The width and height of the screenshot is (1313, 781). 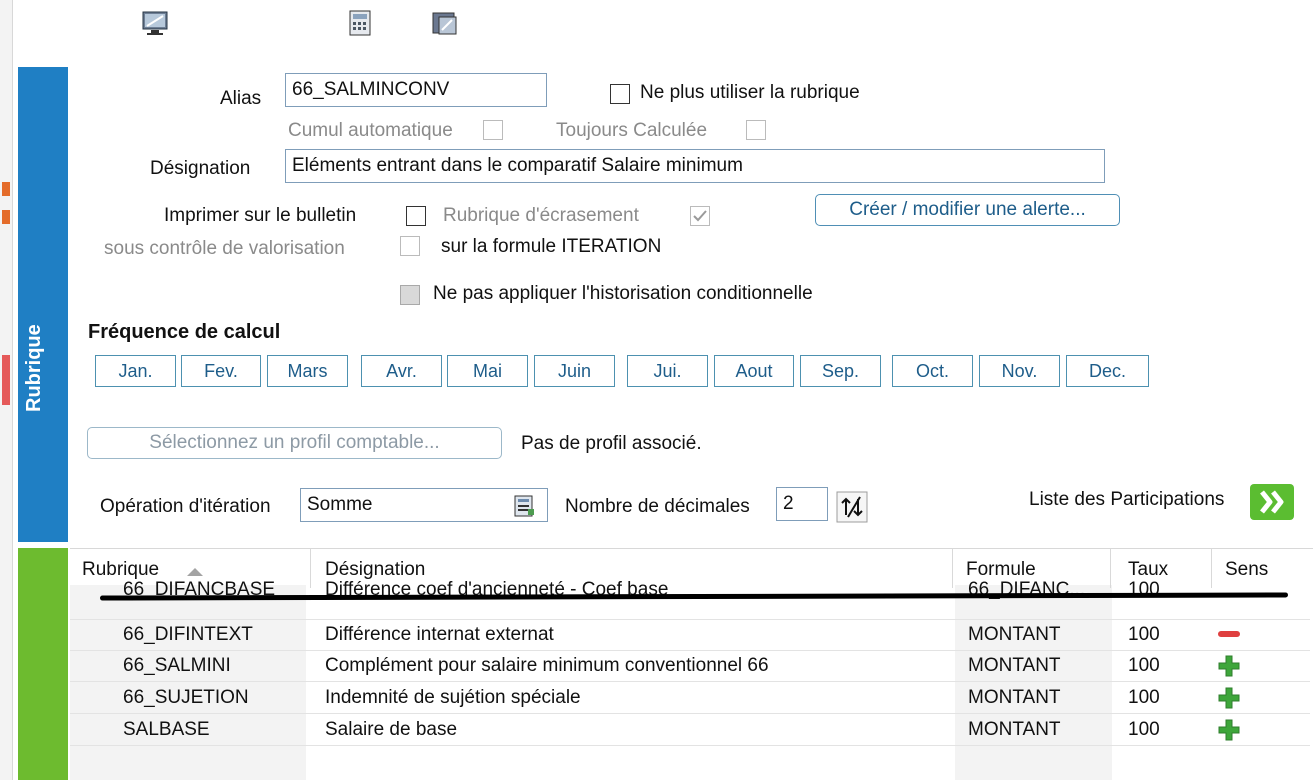 I want to click on rubrique-side-tab: Rubrique, so click(x=43, y=304).